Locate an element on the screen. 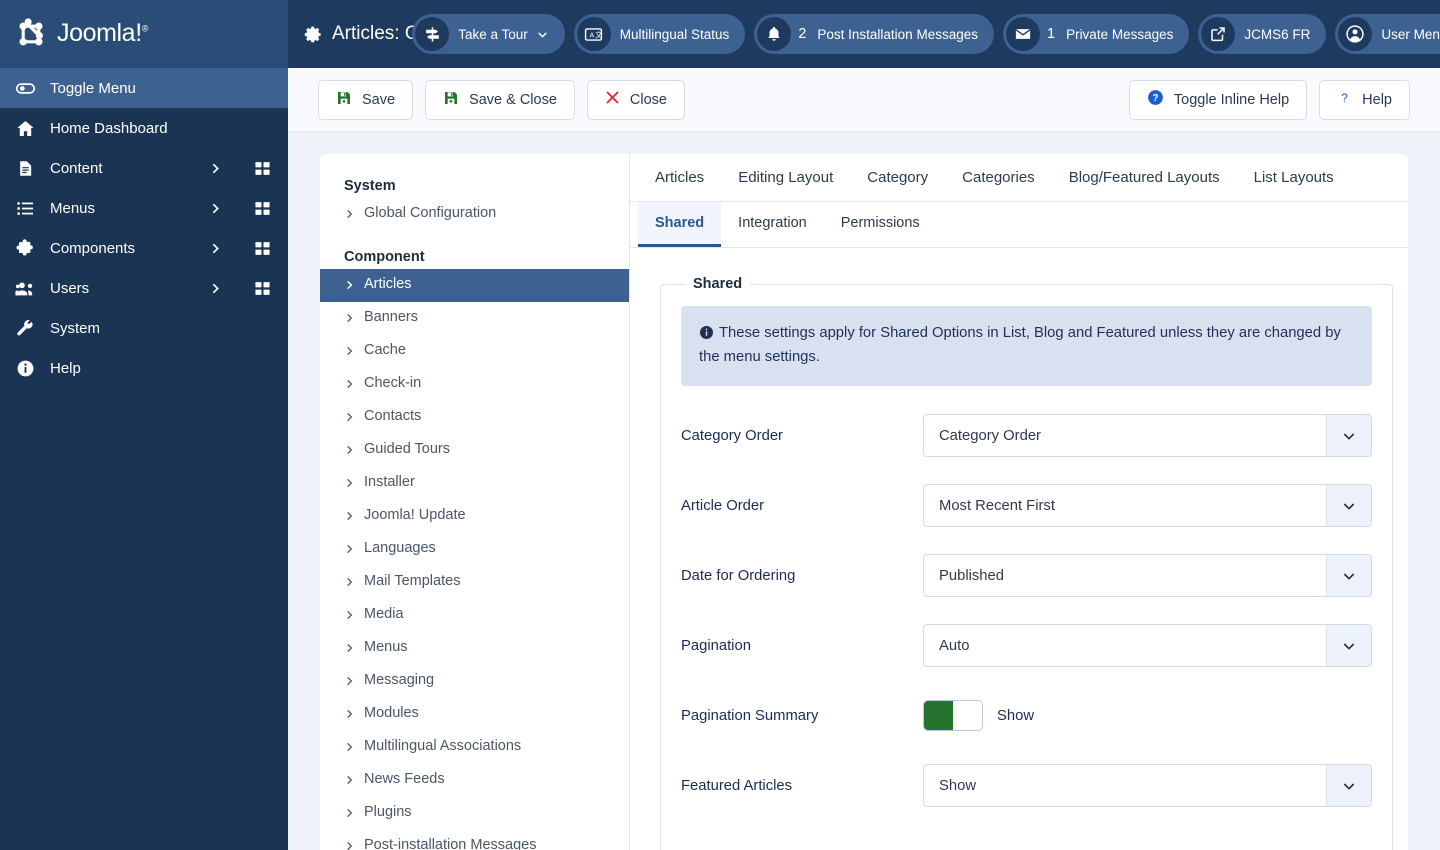 The height and width of the screenshot is (850, 1440). save-and-close-button: Save & Close is located at coordinates (500, 99).